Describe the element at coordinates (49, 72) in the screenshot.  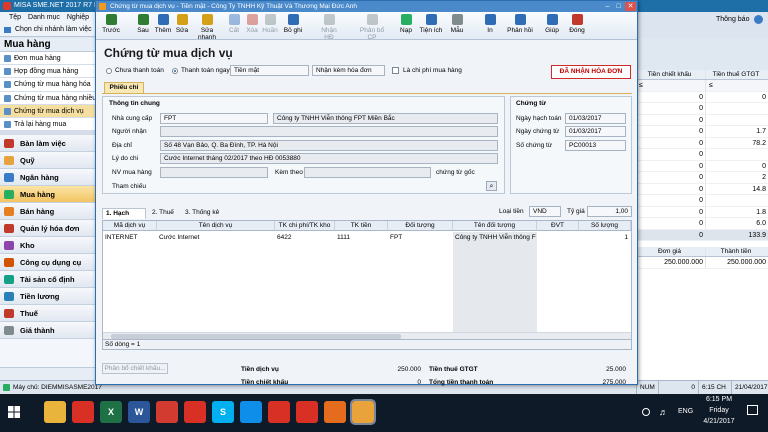
I see `nav-item: Hợp đồng mua hàng` at that location.